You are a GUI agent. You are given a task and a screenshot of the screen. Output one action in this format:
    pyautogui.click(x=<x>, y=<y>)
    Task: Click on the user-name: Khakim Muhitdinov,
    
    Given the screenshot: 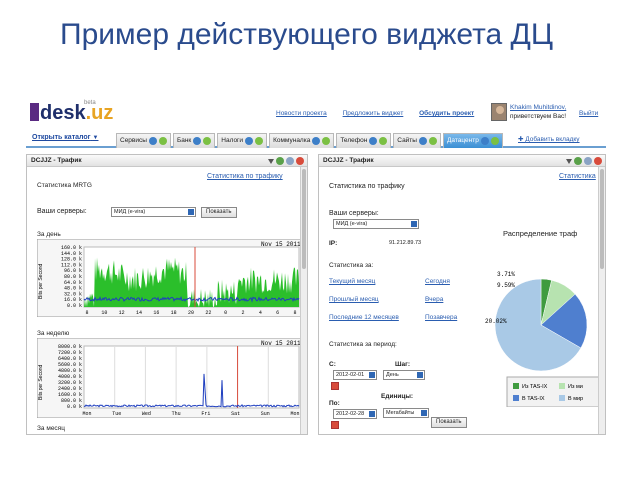 What is the action you would take?
    pyautogui.click(x=538, y=107)
    